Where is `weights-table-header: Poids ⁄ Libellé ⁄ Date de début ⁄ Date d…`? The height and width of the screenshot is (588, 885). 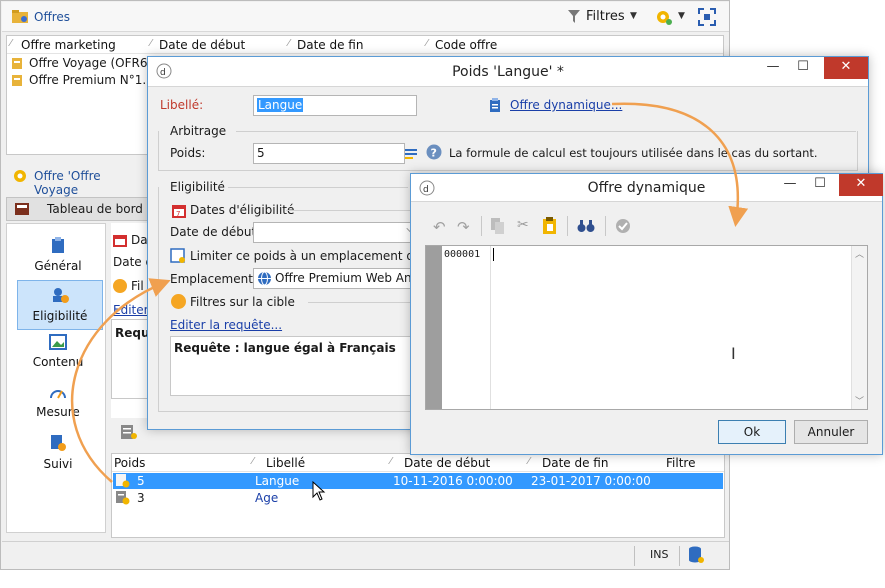
weights-table-header: Poids ⁄ Libellé ⁄ Date de début ⁄ Date d… is located at coordinates (418, 463).